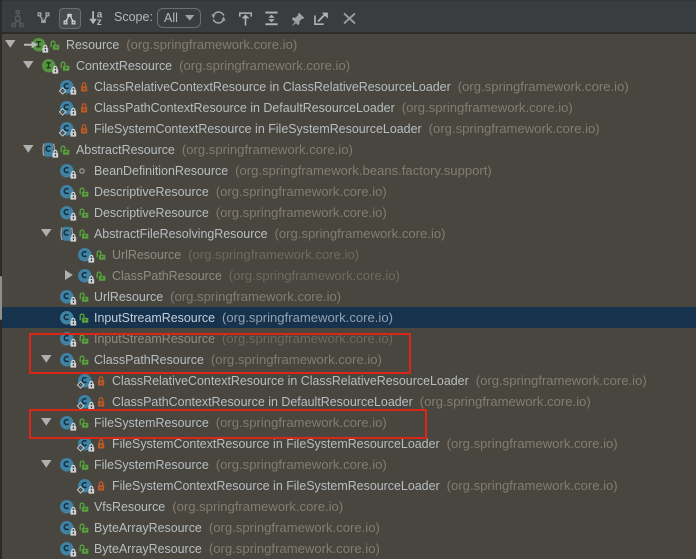 Image resolution: width=696 pixels, height=559 pixels. I want to click on svg-text: z, so click(99, 22).